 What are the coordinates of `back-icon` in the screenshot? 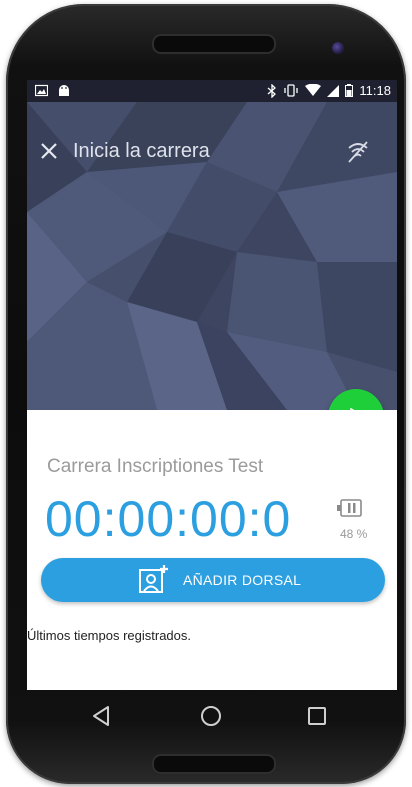 It's located at (102, 716).